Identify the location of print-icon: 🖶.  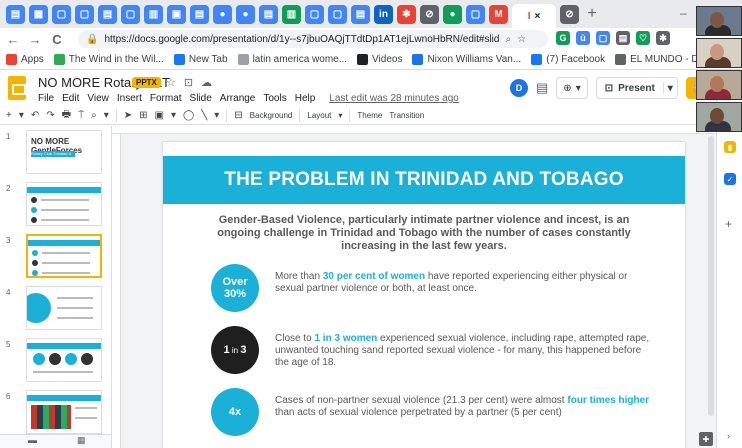
(66, 115).